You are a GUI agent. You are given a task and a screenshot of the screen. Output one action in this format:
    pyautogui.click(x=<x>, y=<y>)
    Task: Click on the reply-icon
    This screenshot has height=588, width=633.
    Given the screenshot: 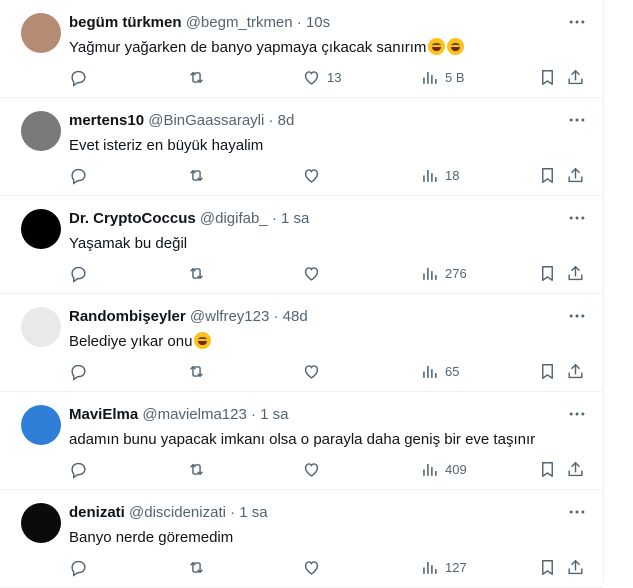 What is the action you would take?
    pyautogui.click(x=78, y=175)
    